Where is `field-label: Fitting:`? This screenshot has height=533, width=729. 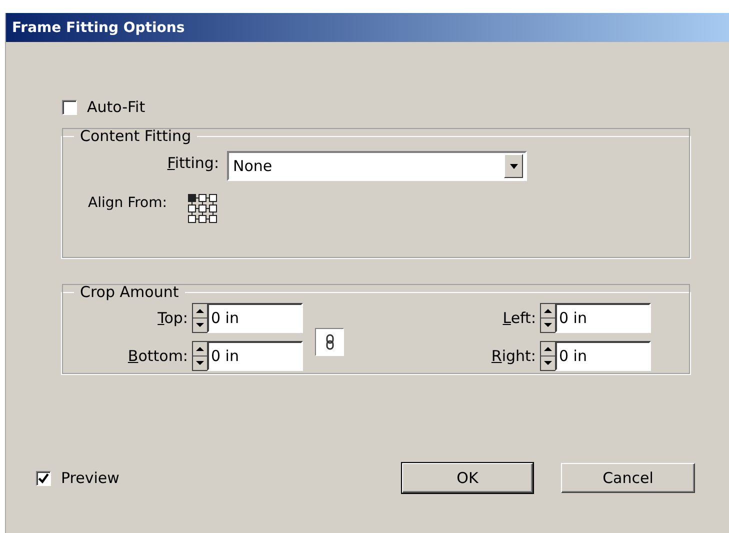 field-label: Fitting: is located at coordinates (192, 163).